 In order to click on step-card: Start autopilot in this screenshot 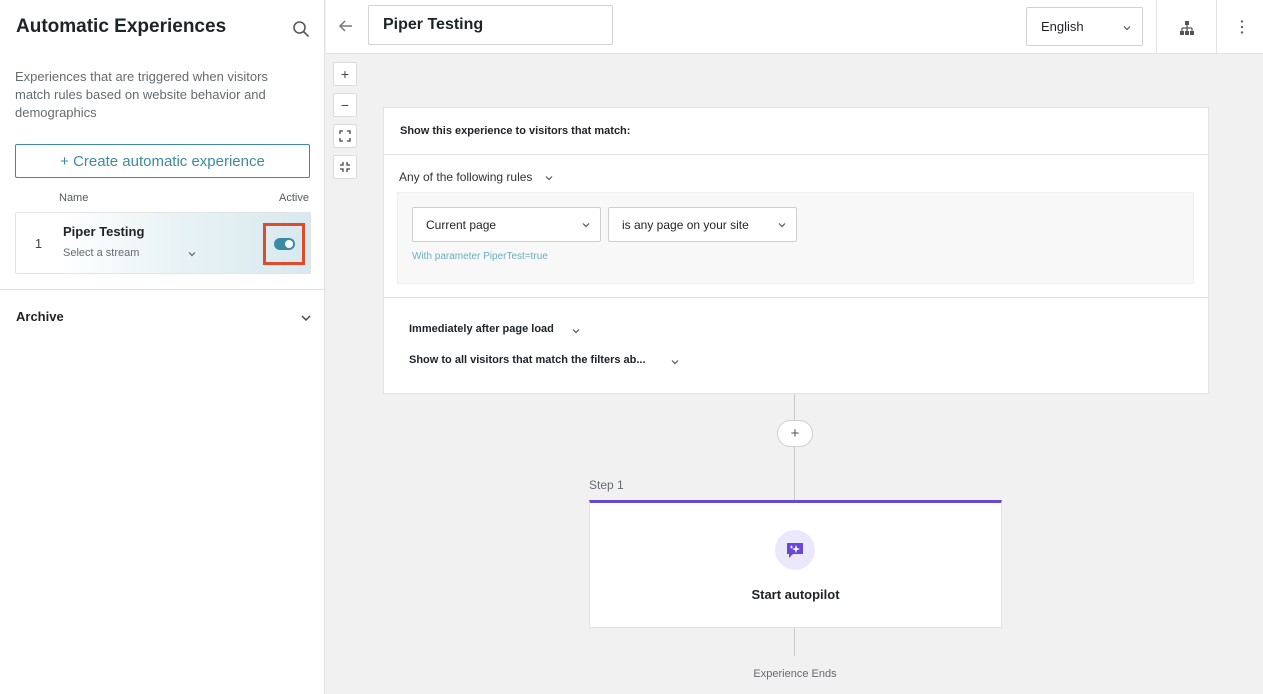, I will do `click(795, 564)`.